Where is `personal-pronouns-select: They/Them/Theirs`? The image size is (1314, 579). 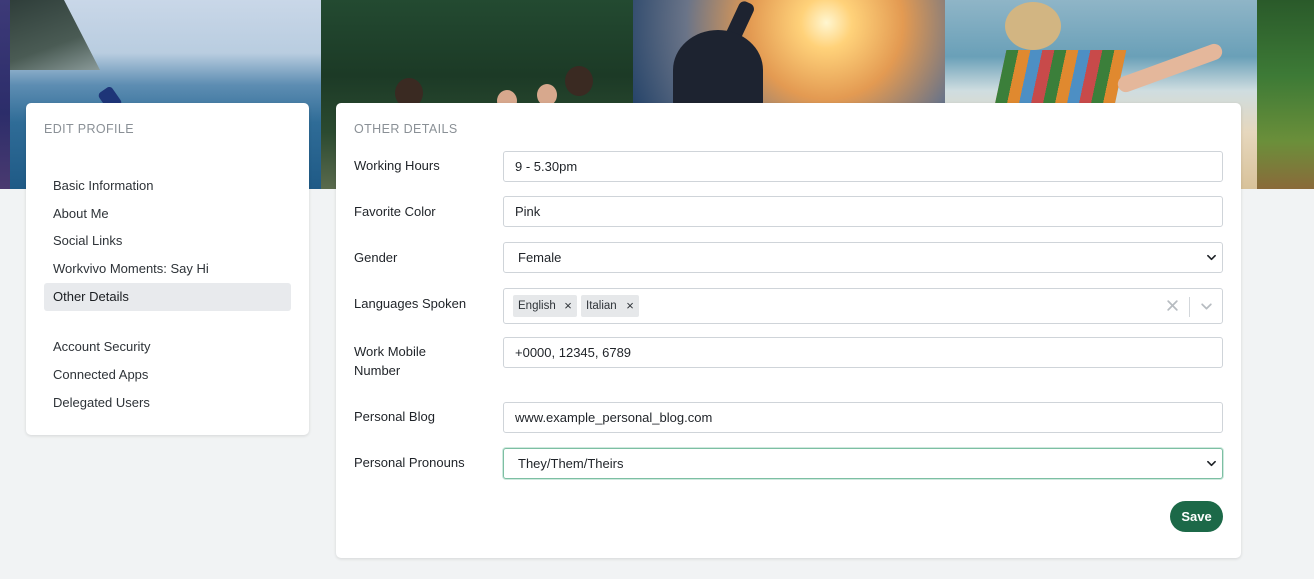 personal-pronouns-select: They/Them/Theirs is located at coordinates (863, 463).